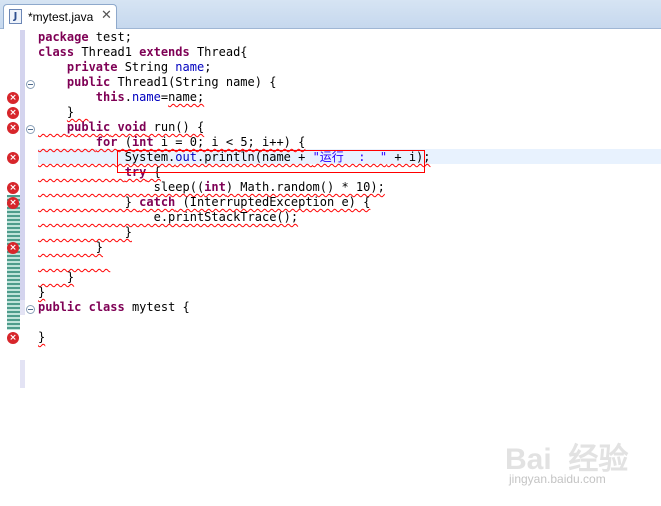 The image size is (661, 506). I want to click on tab-title: *mytest.java, so click(61, 17).